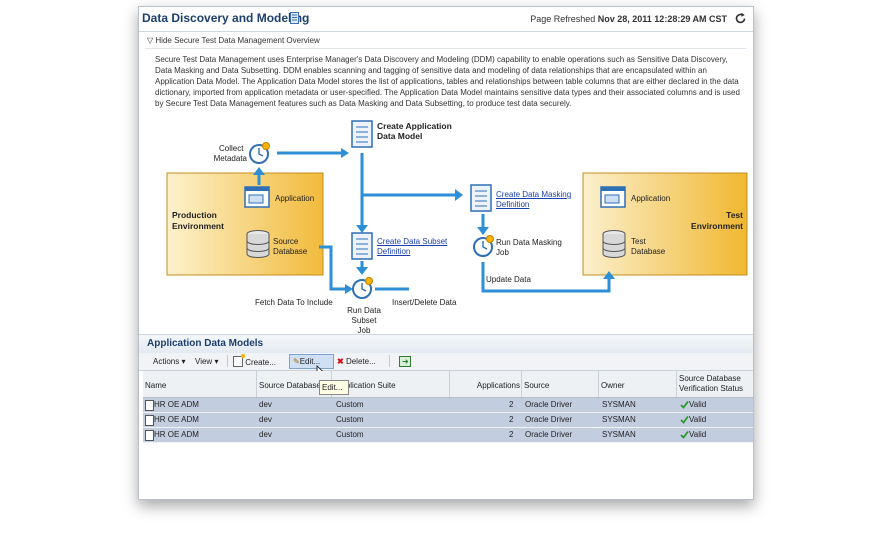  What do you see at coordinates (230, 158) in the screenshot?
I see `collect-metadata-line2: Metadata` at bounding box center [230, 158].